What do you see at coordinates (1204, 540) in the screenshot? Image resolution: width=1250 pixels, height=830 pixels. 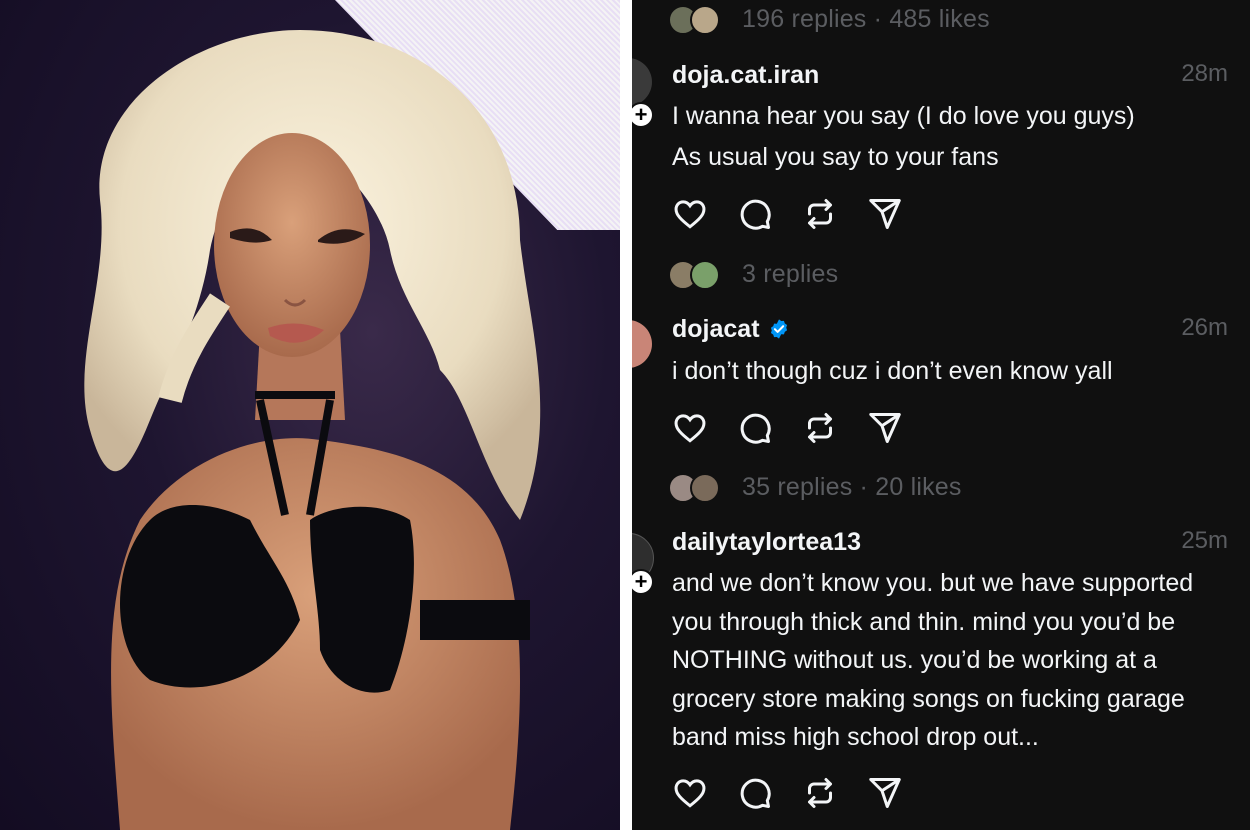 I see `timestamp: 25m` at bounding box center [1204, 540].